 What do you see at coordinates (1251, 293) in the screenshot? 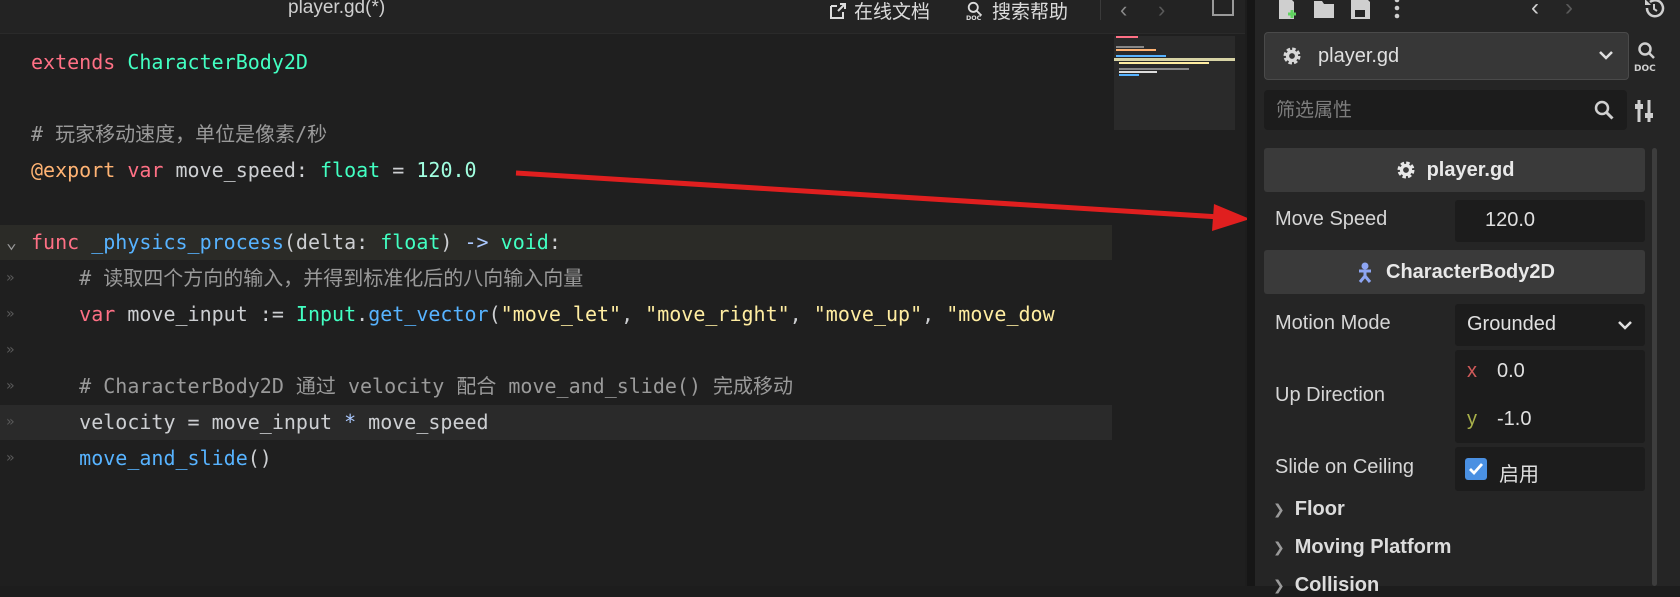
I see `panel-splitter` at bounding box center [1251, 293].